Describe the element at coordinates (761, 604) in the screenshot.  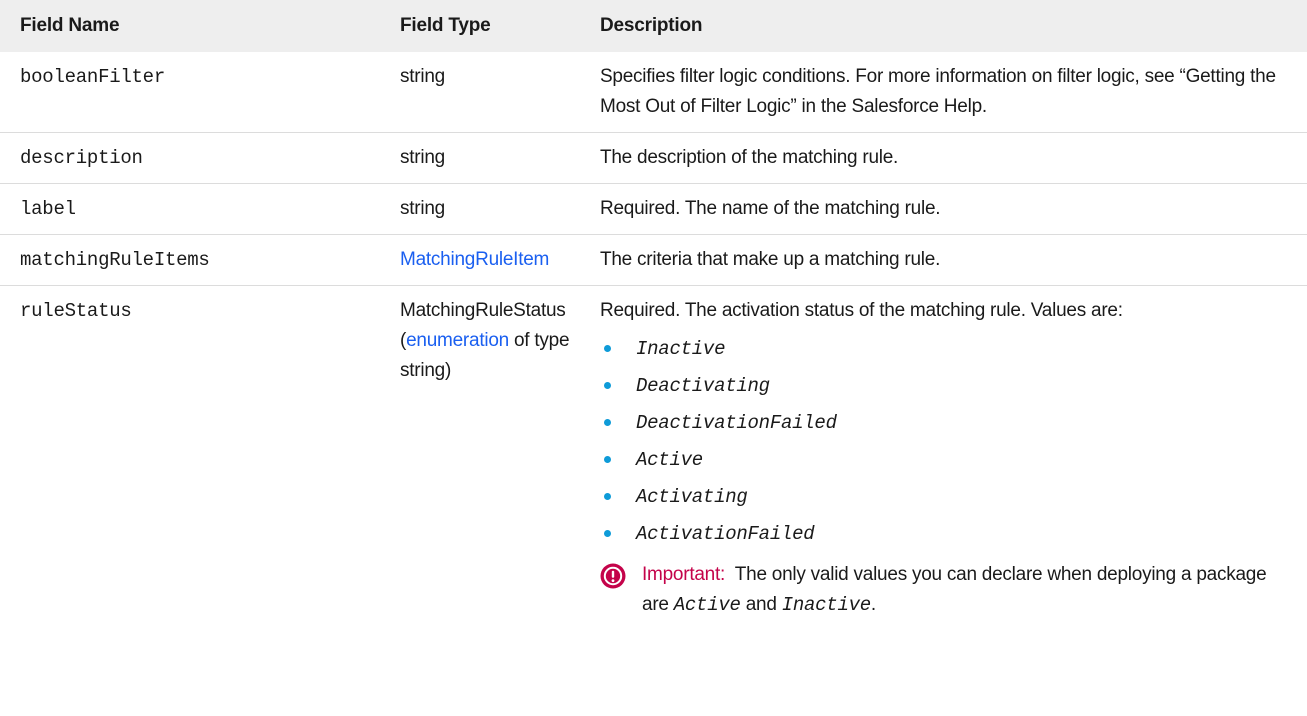
I see `note-joiner: and` at that location.